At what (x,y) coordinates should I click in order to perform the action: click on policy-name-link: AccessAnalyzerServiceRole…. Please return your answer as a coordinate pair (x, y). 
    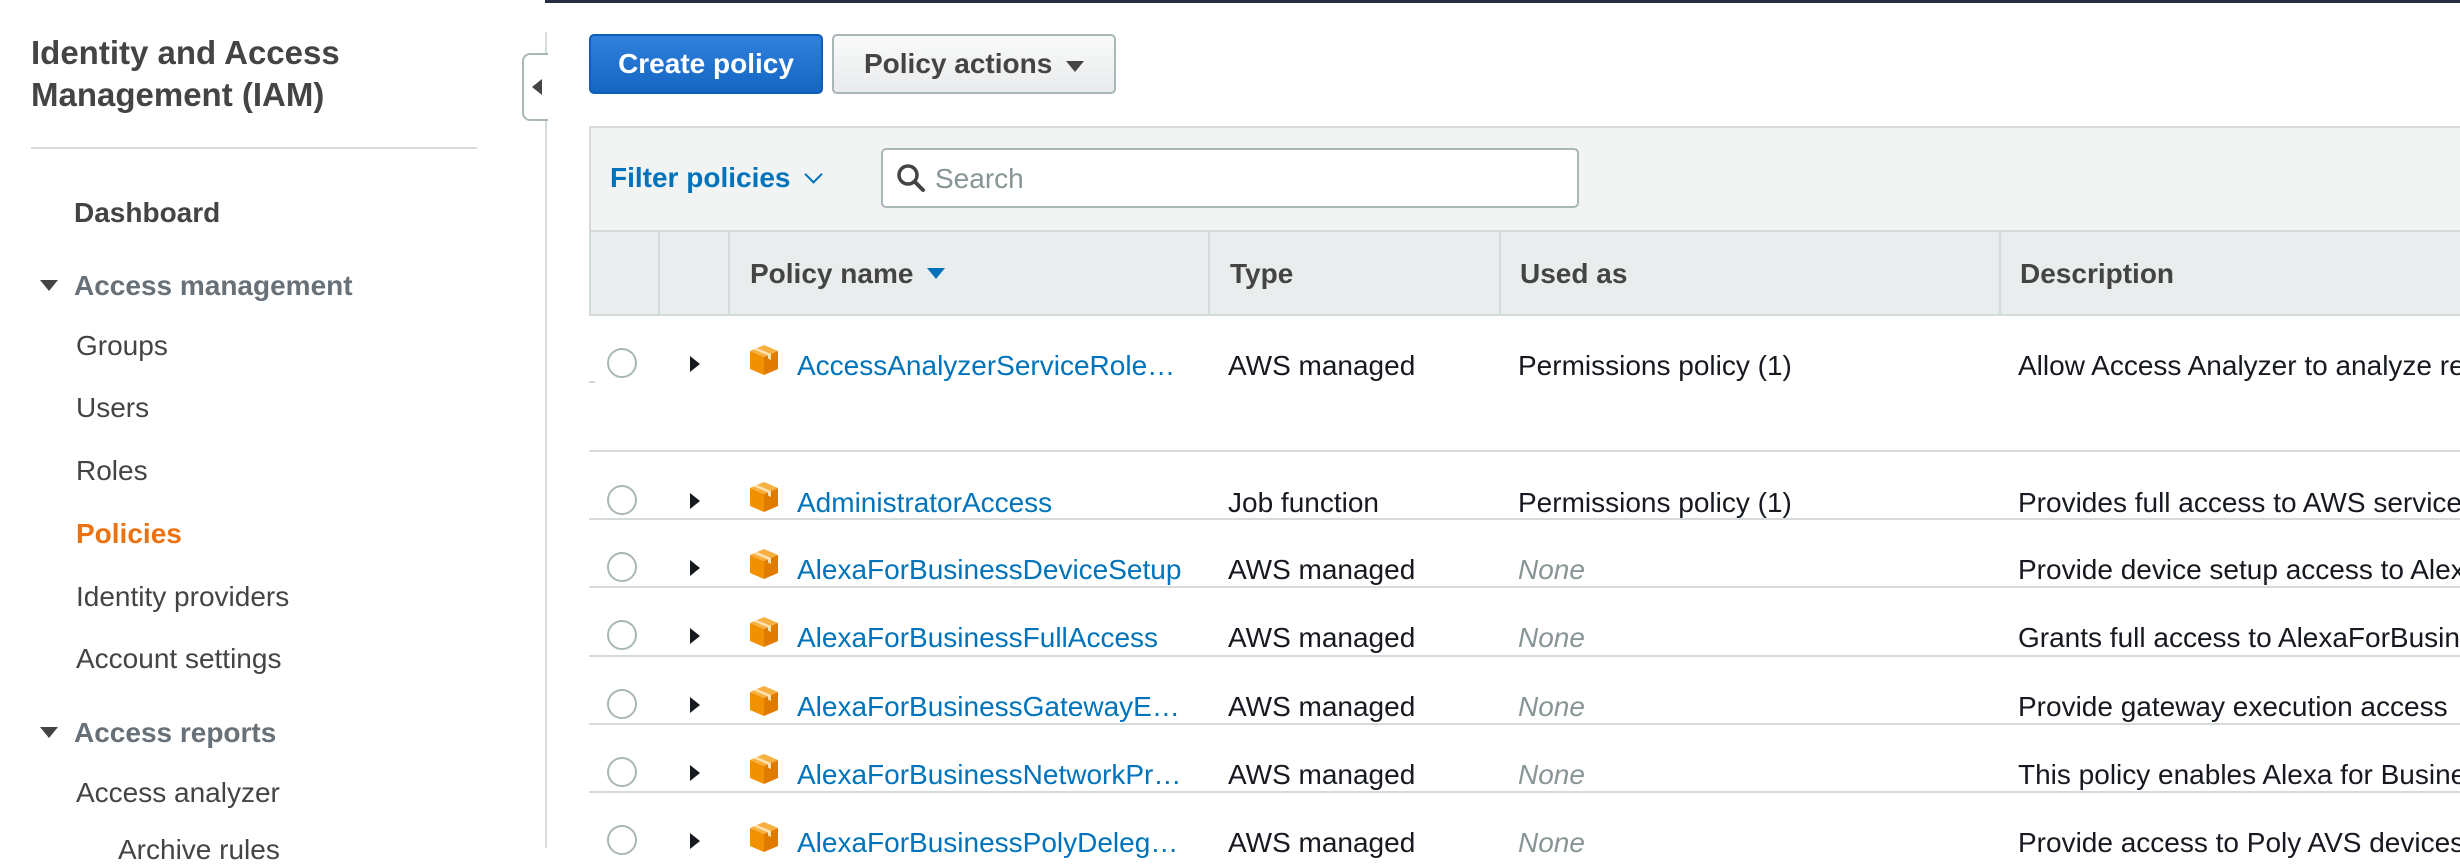
    Looking at the image, I should click on (997, 366).